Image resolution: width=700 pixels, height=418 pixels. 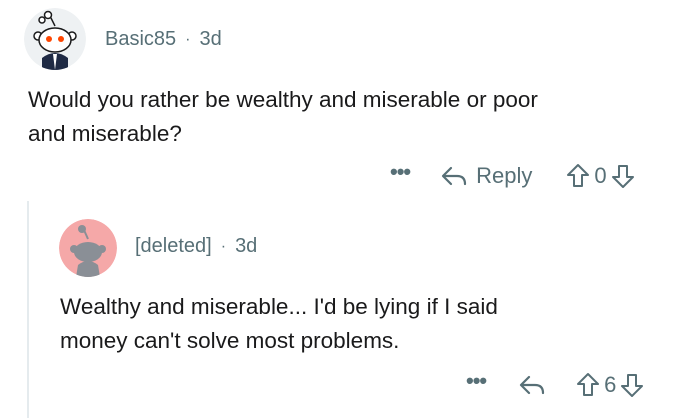 I want to click on snoo-avatar-icon, so click(x=55, y=39).